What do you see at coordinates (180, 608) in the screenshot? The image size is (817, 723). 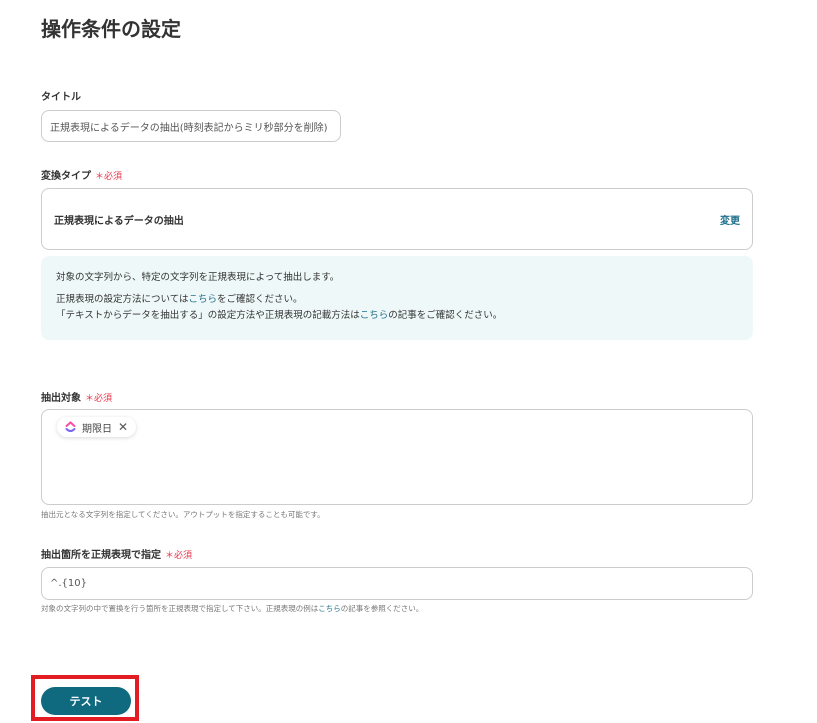 I see `hint-text: 対象の文字列の中で置換を行う箇所を正規表現で指定して下さい。正規表現の例は` at bounding box center [180, 608].